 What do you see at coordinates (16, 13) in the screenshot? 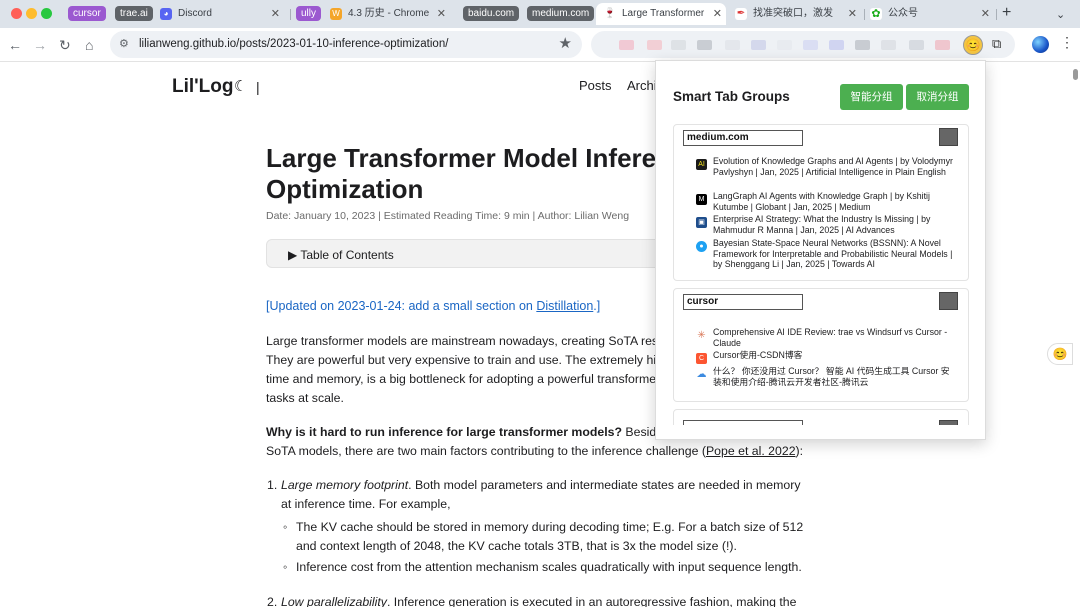
I see `close-window-button` at bounding box center [16, 13].